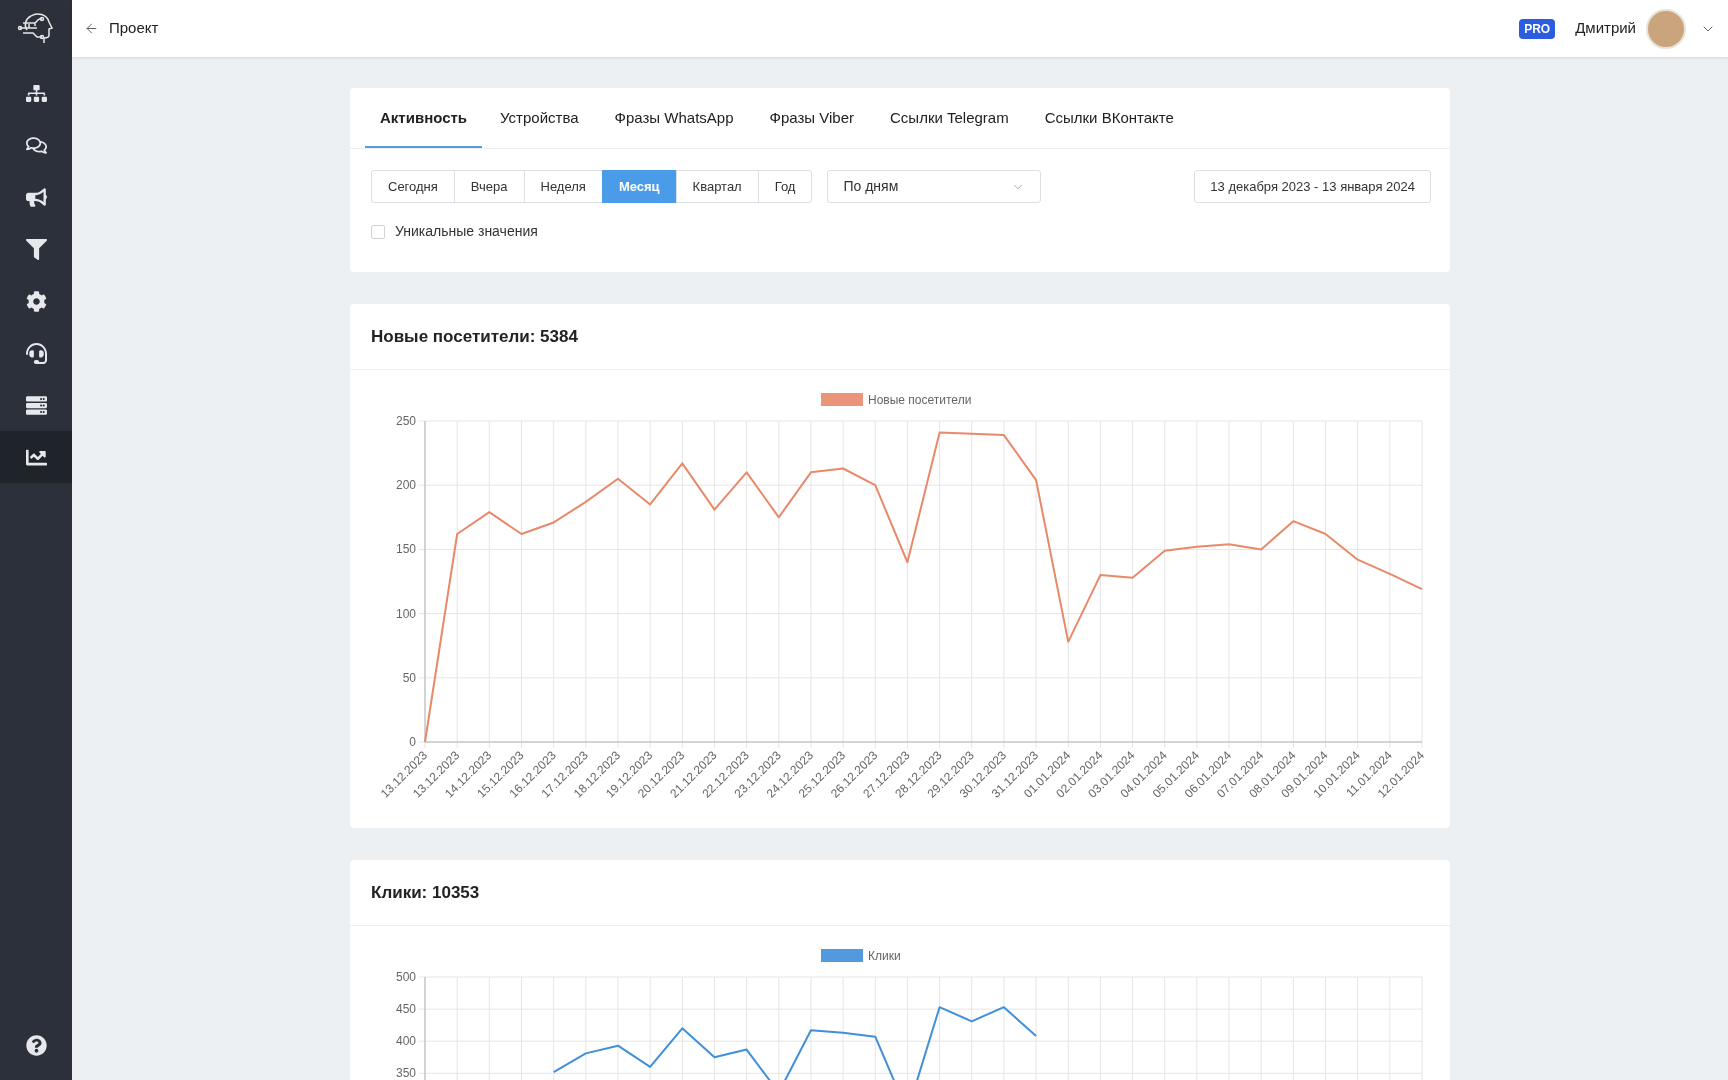 The height and width of the screenshot is (1080, 1728). Describe the element at coordinates (405, 1073) in the screenshot. I see `y-tick-label: 350` at that location.